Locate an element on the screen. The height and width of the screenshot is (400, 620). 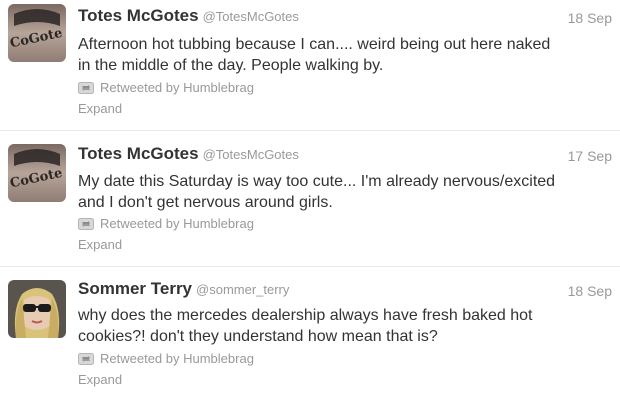
author-name: Sommer Terry @sommer_terry is located at coordinates (183, 289).